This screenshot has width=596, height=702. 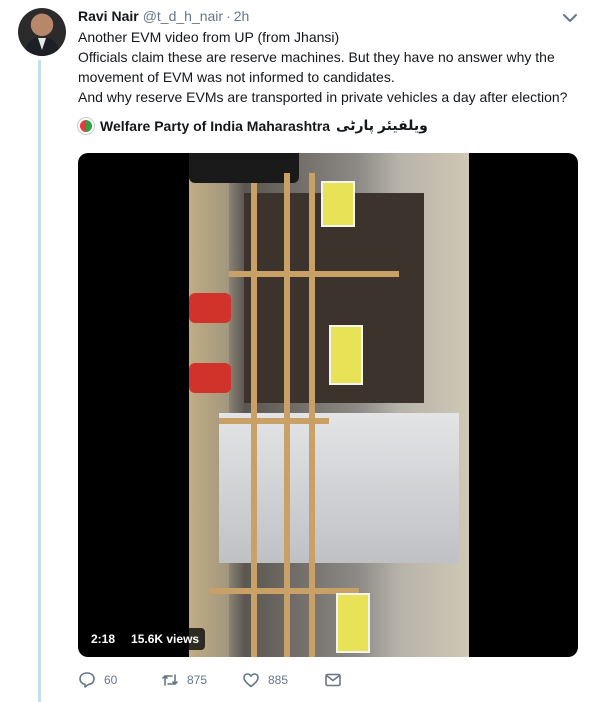 I want to click on heart-icon, so click(x=251, y=680).